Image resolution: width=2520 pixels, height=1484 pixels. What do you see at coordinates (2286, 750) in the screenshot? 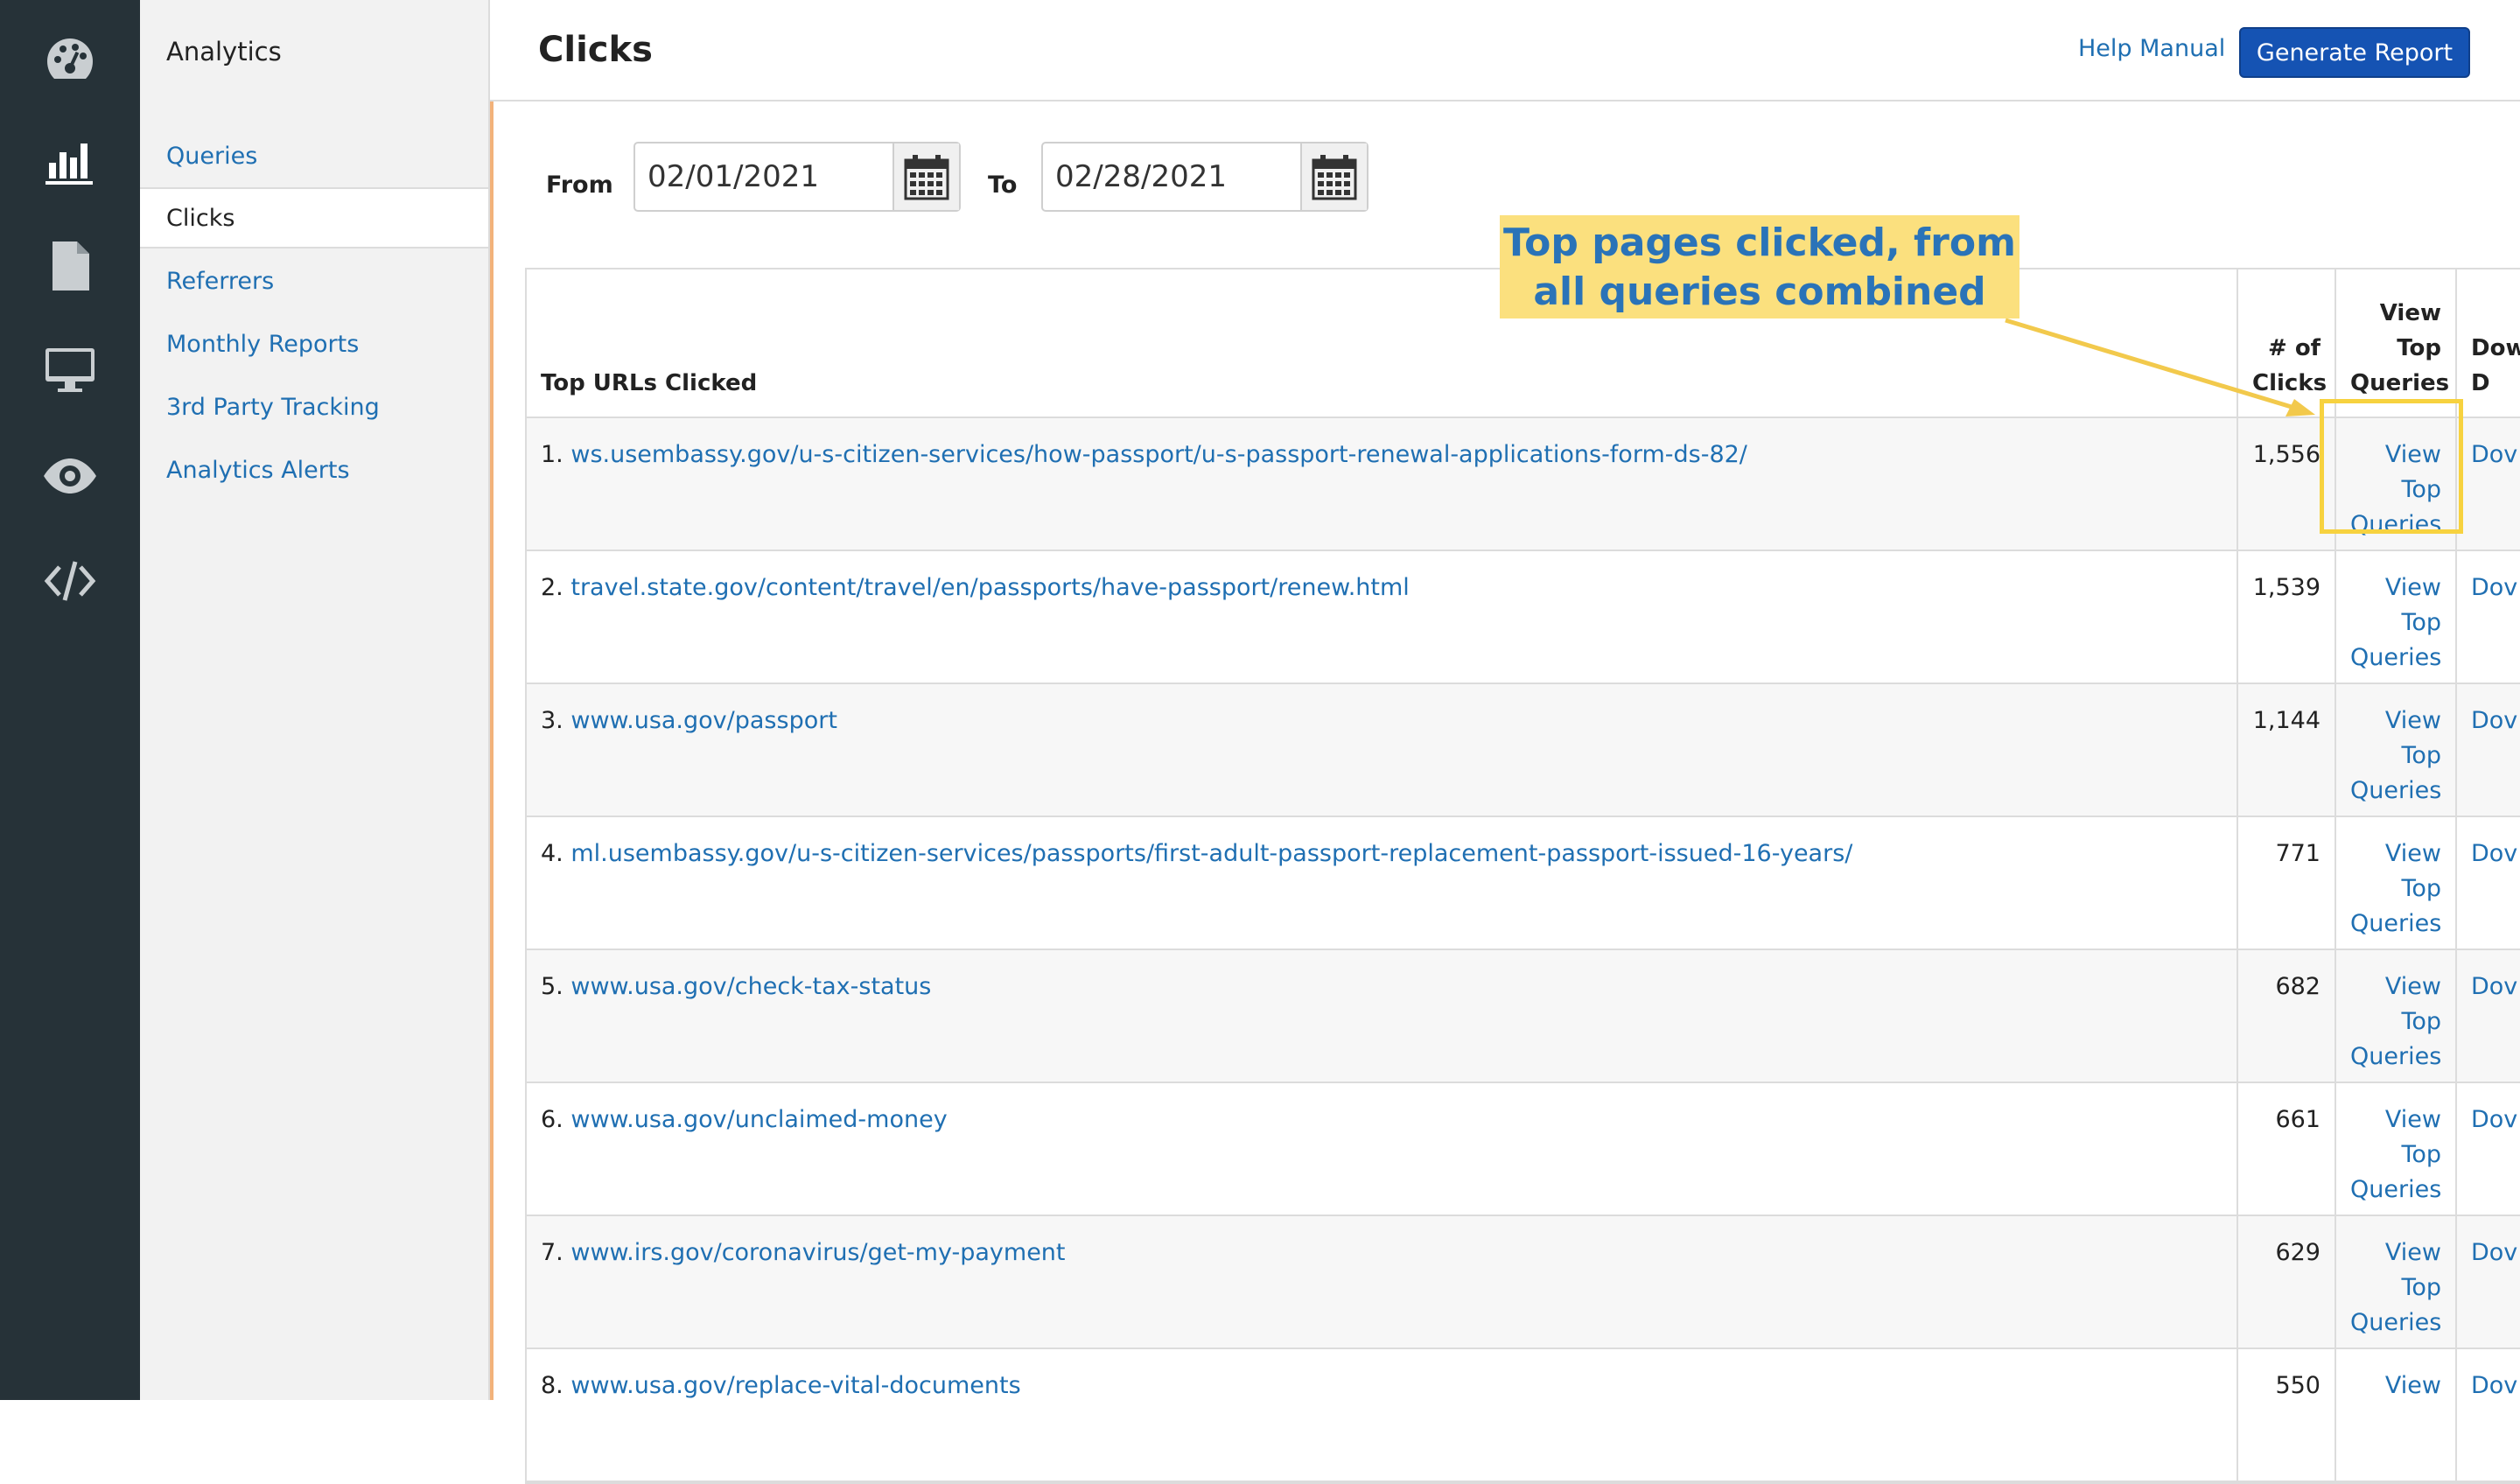
I see `click-count: 1,144` at bounding box center [2286, 750].